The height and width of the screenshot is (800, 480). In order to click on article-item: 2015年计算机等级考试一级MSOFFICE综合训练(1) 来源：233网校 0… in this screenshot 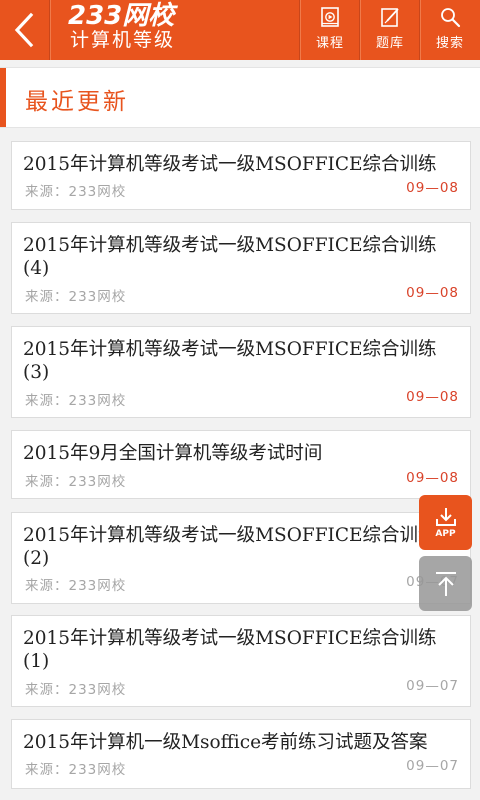, I will do `click(241, 661)`.